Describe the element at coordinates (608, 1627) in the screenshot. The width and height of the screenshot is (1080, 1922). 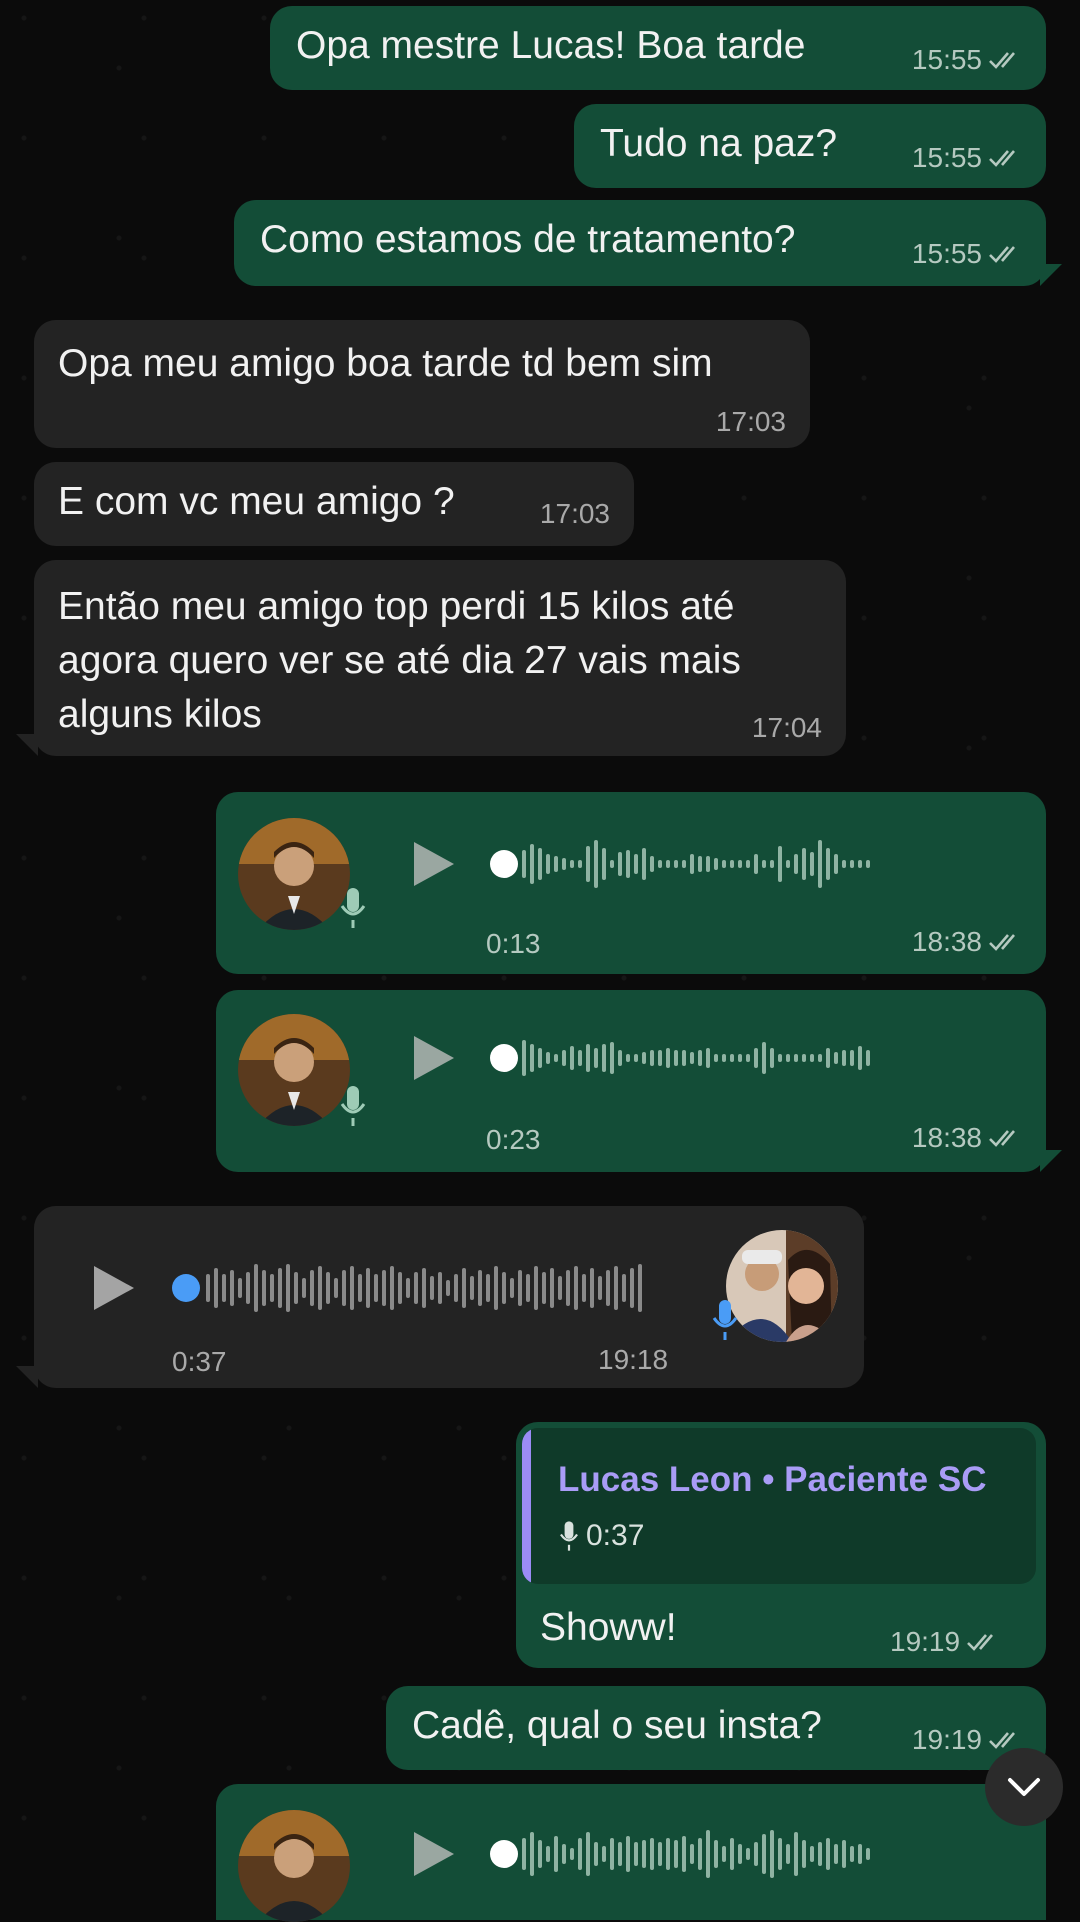
I see `message-text: Showw!` at that location.